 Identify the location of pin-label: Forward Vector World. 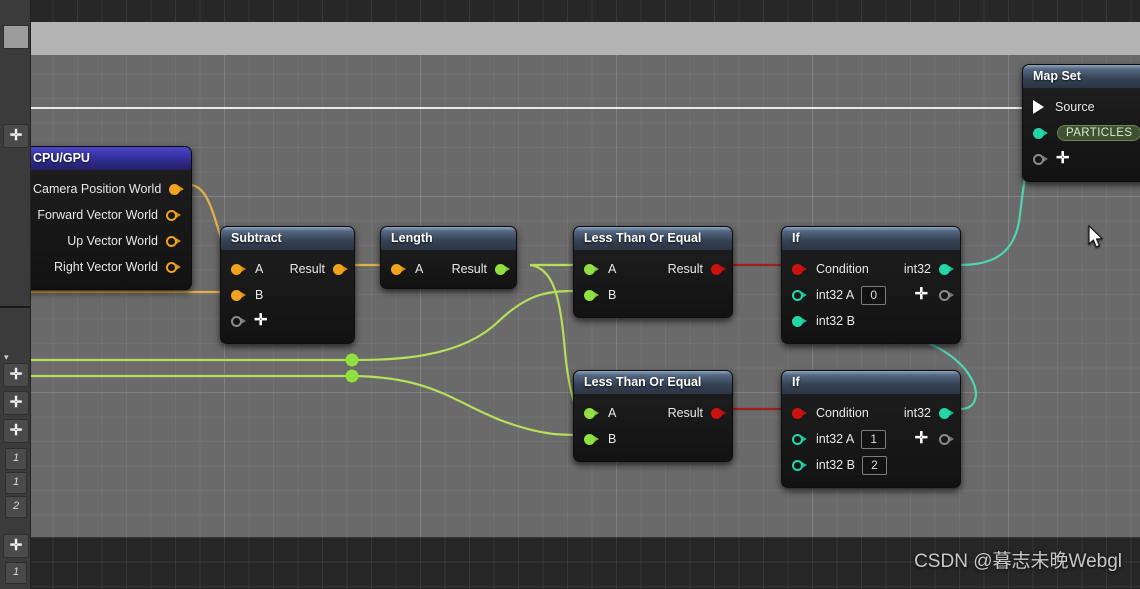
(97, 215).